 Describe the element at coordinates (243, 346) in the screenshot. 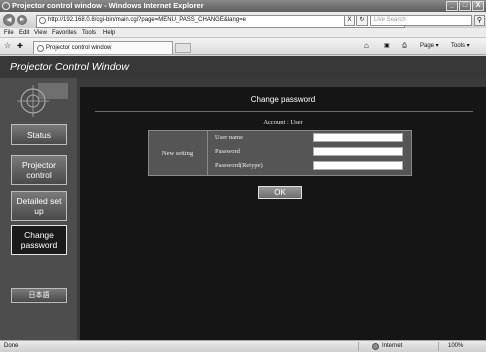

I see `status-bar: Done Internet 100%` at that location.